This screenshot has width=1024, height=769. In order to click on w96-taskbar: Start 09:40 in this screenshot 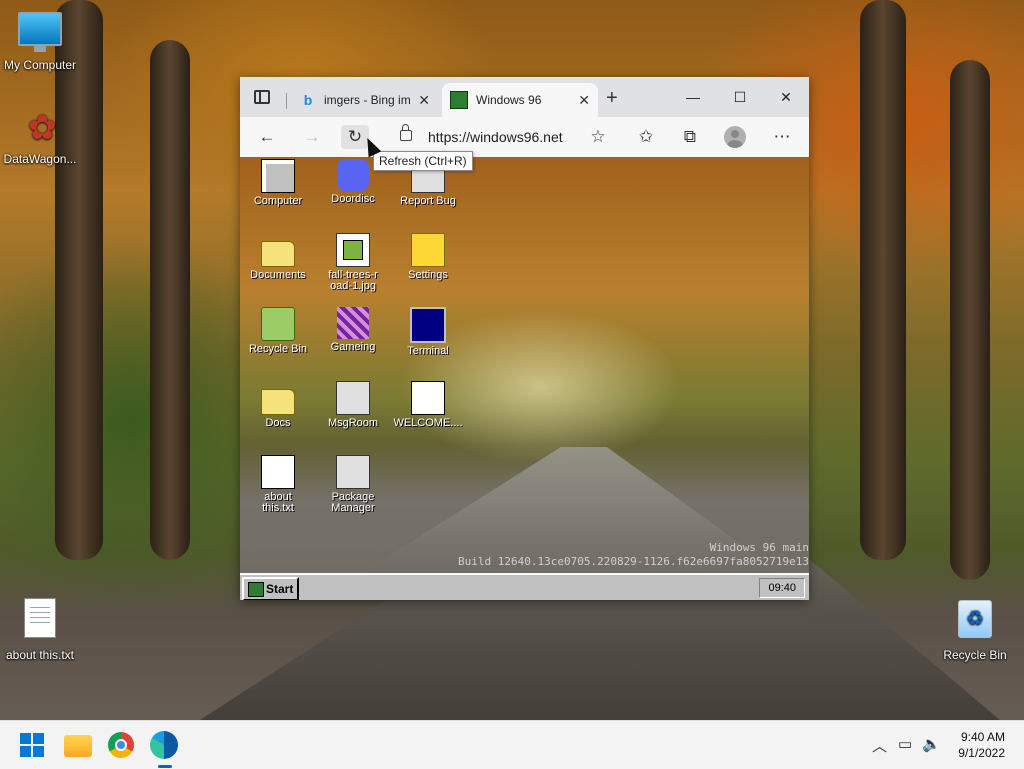, I will do `click(524, 586)`.